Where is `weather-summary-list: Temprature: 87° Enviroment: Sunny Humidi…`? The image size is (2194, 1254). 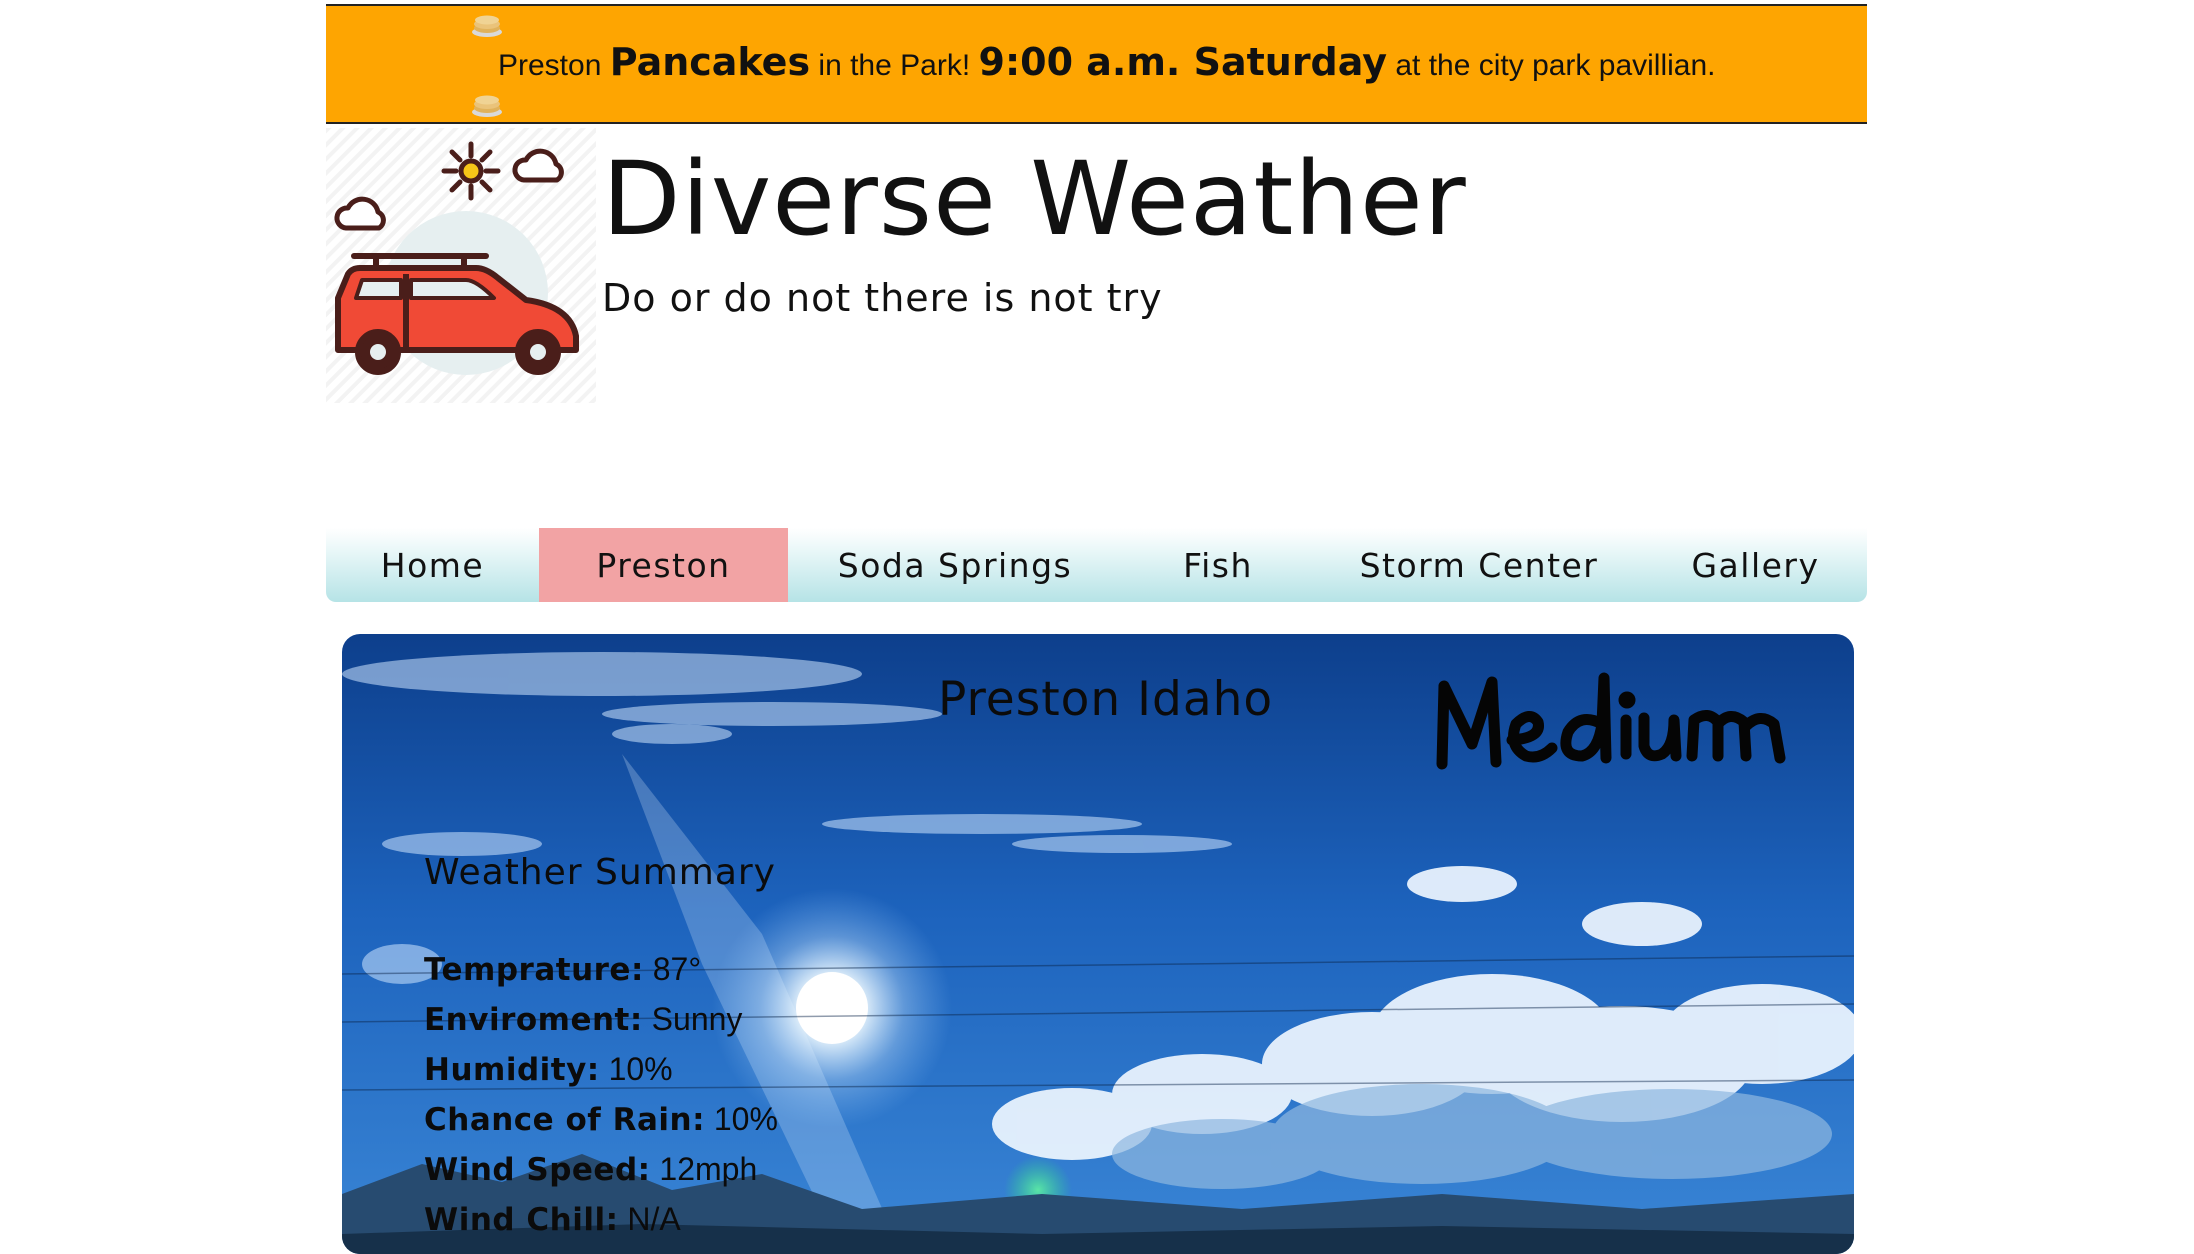 weather-summary-list: Temprature: 87° Enviroment: Sunny Humidi… is located at coordinates (601, 1094).